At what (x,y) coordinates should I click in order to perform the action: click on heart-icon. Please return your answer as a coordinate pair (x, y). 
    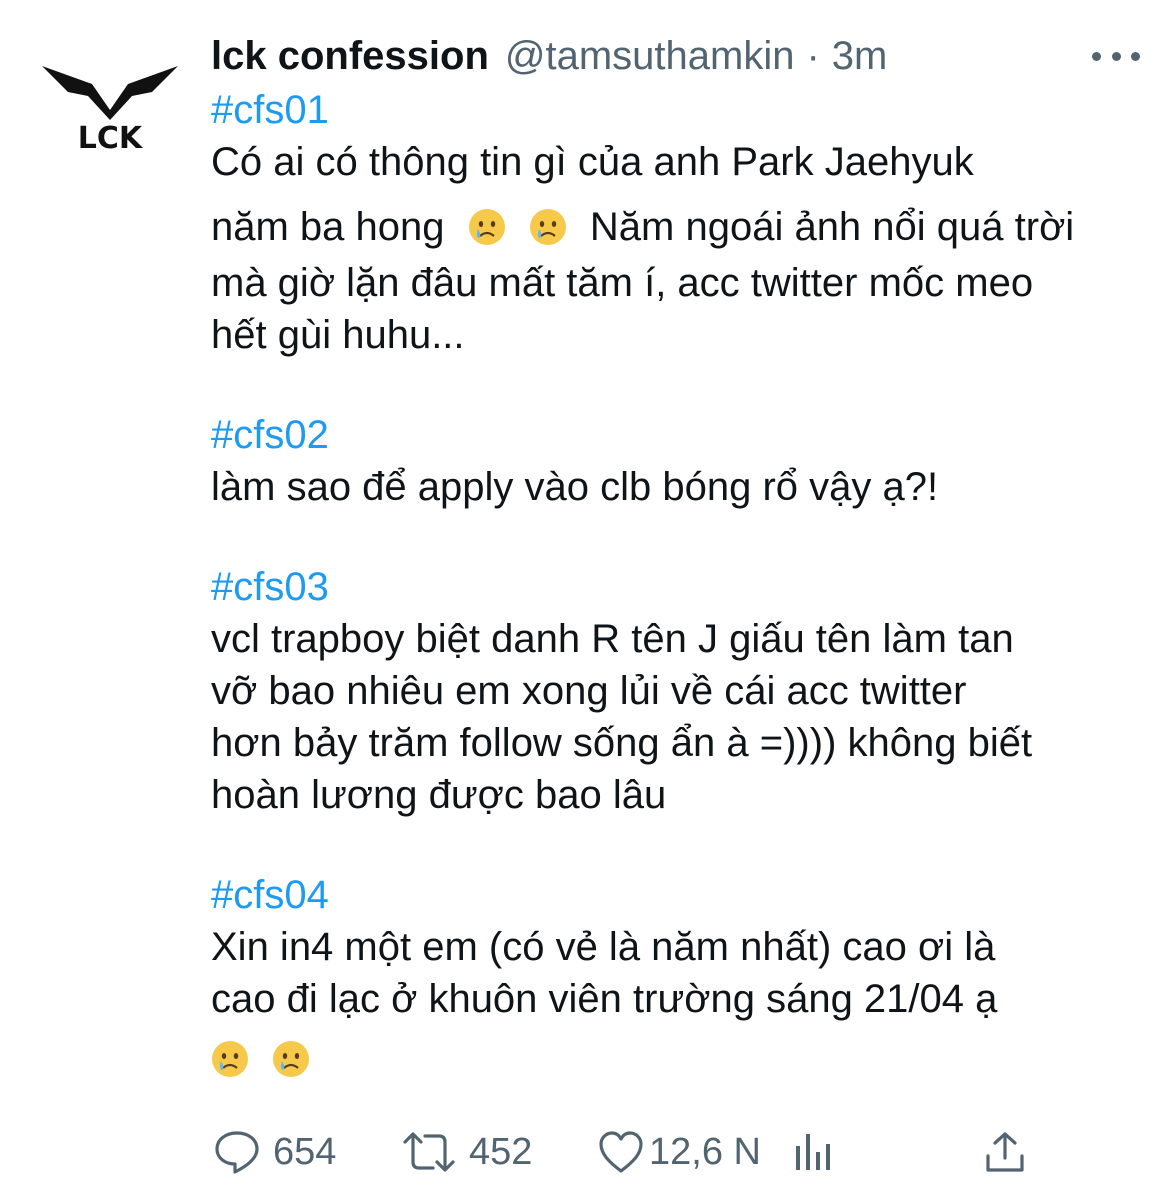
    Looking at the image, I should click on (621, 1152).